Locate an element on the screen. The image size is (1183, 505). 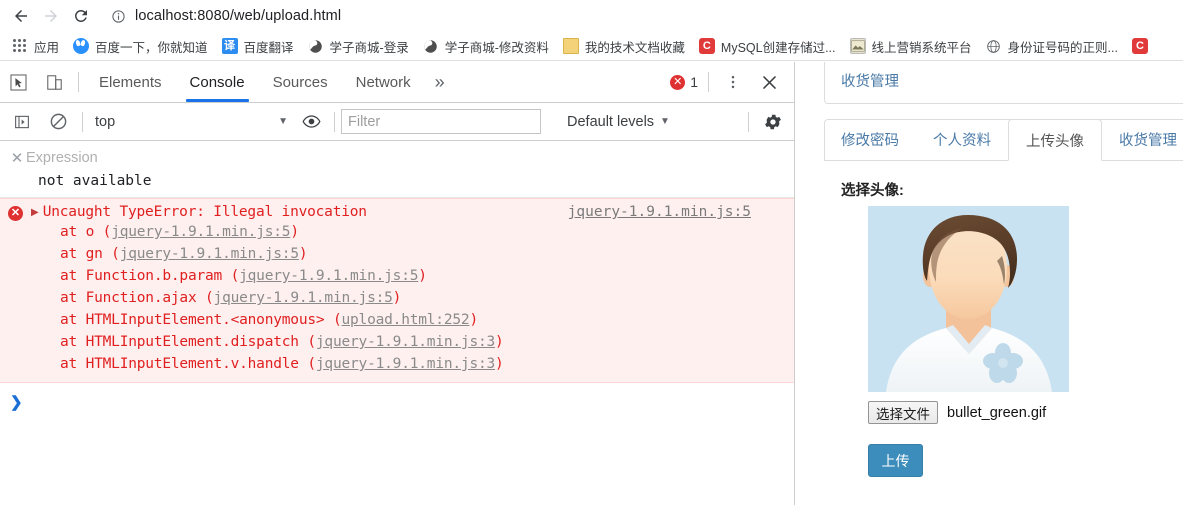
globe-outline-icon is located at coordinates (994, 46).